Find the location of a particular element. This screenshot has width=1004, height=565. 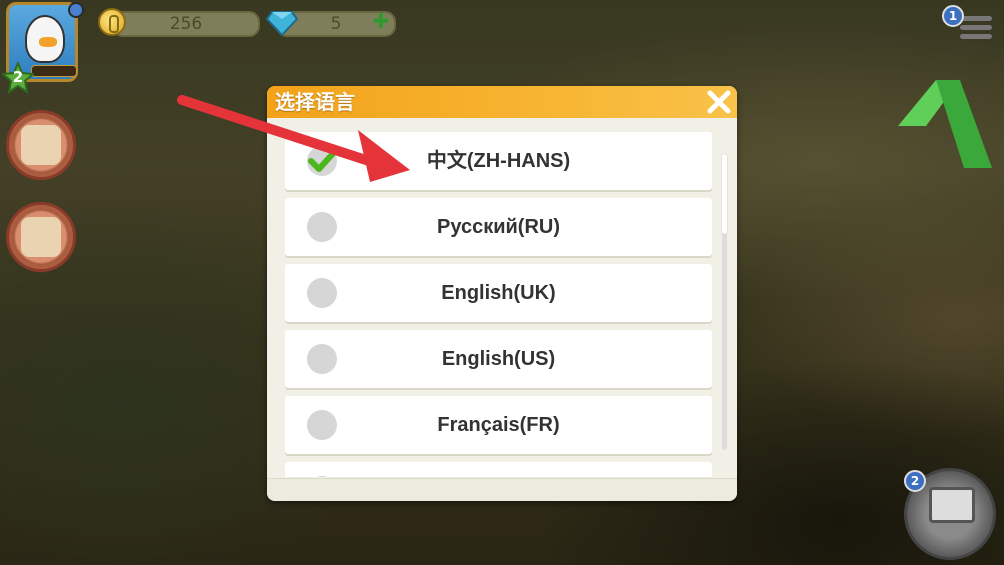

coin-icon is located at coordinates (112, 22).